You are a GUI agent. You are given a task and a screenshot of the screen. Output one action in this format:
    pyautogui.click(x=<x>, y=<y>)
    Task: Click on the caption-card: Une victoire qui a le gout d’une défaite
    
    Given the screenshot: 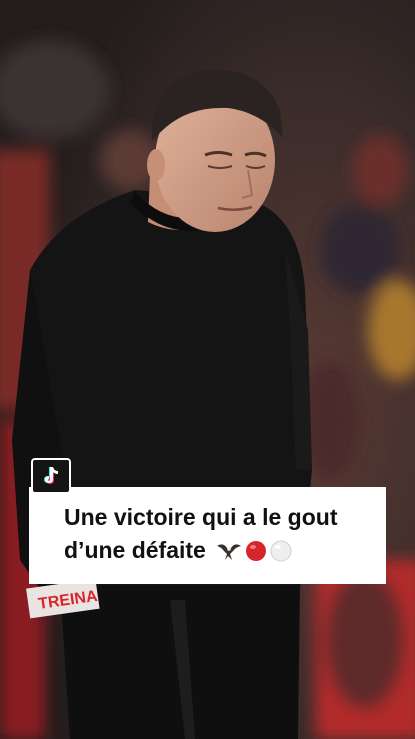 What is the action you would take?
    pyautogui.click(x=207, y=535)
    